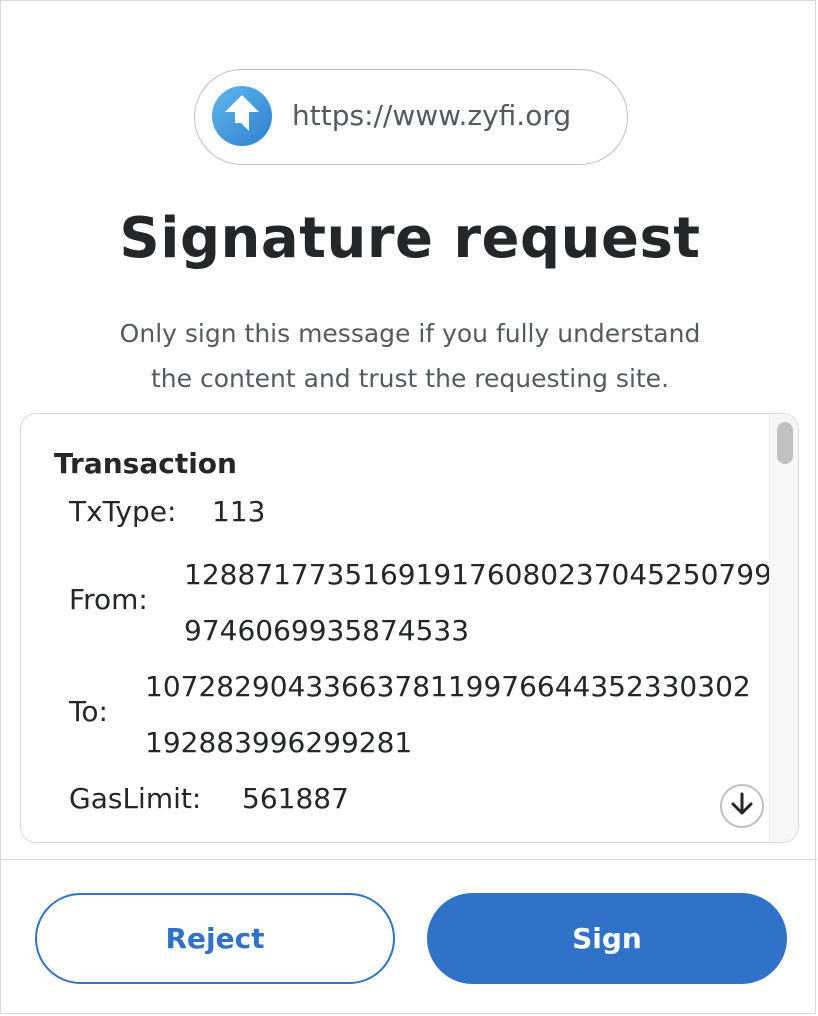 The height and width of the screenshot is (1016, 818). I want to click on field-label-from: From:, so click(108, 599).